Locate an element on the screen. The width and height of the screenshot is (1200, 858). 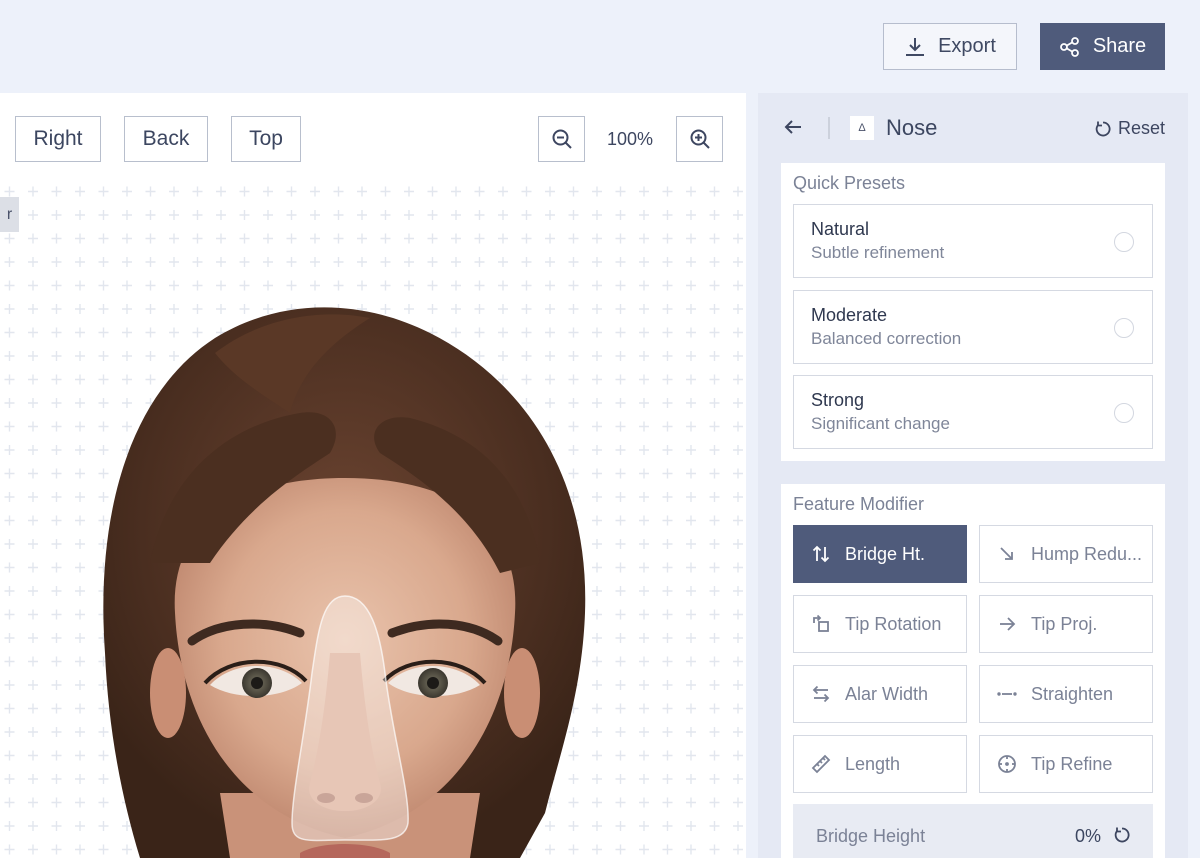
zoom-in-button is located at coordinates (699, 139).